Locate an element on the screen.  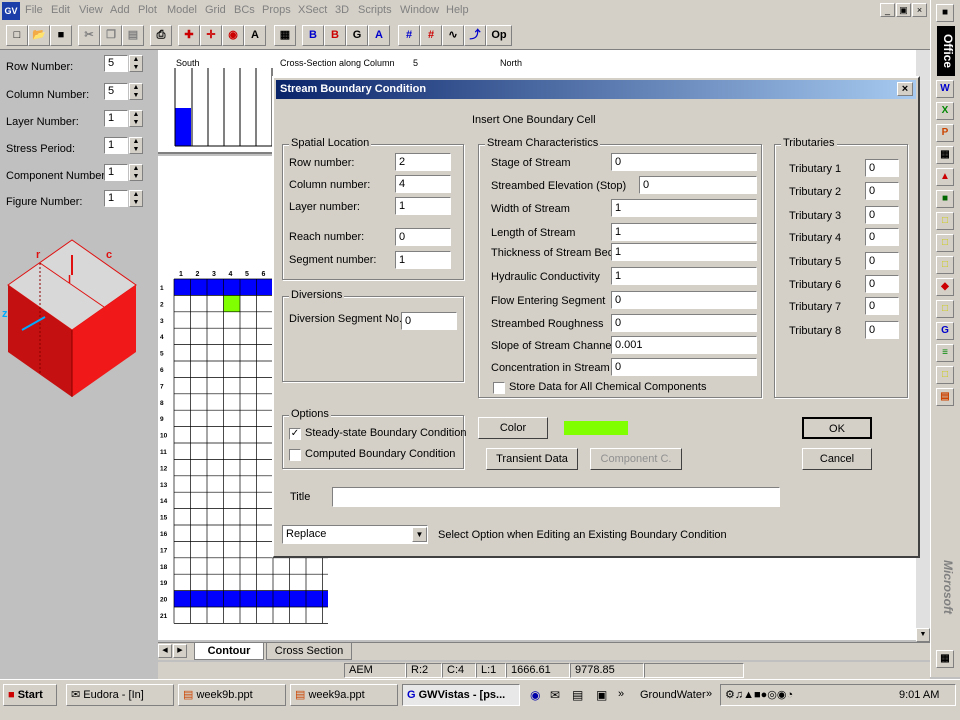
open-icon: 📂 is located at coordinates (39, 35).